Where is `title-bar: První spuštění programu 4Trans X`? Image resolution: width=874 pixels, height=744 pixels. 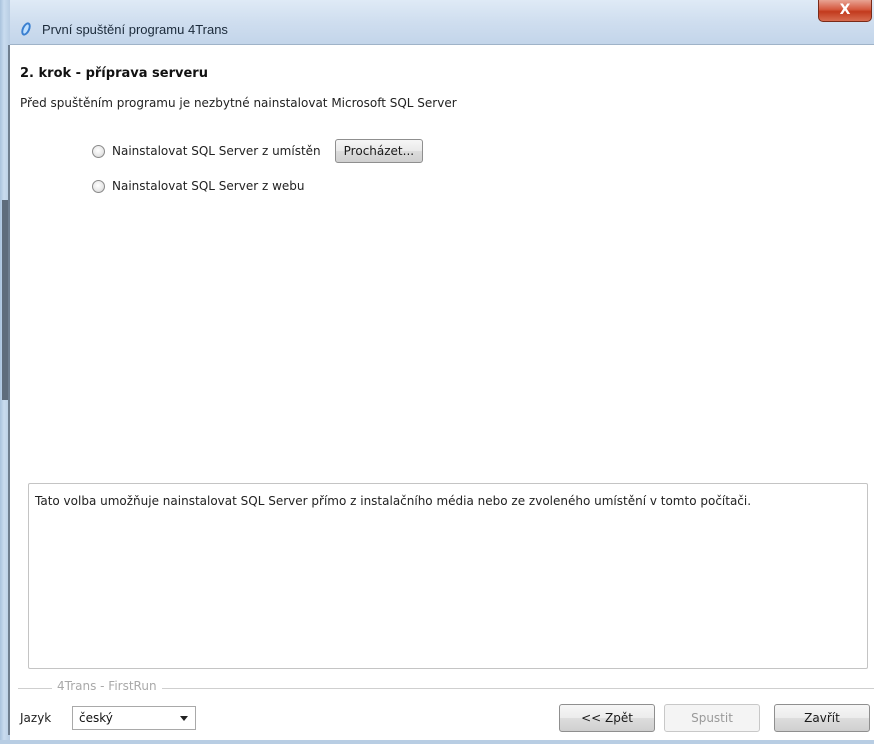
title-bar: První spuštění programu 4Trans X is located at coordinates (442, 22).